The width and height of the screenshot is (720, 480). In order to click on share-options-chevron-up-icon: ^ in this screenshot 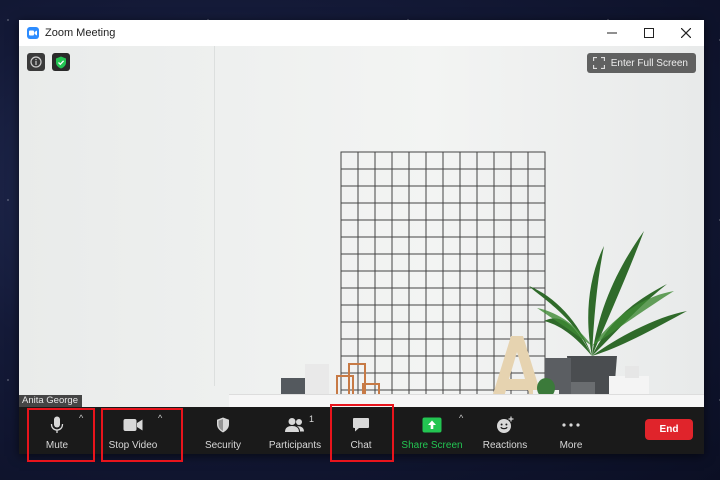, I will do `click(461, 418)`.